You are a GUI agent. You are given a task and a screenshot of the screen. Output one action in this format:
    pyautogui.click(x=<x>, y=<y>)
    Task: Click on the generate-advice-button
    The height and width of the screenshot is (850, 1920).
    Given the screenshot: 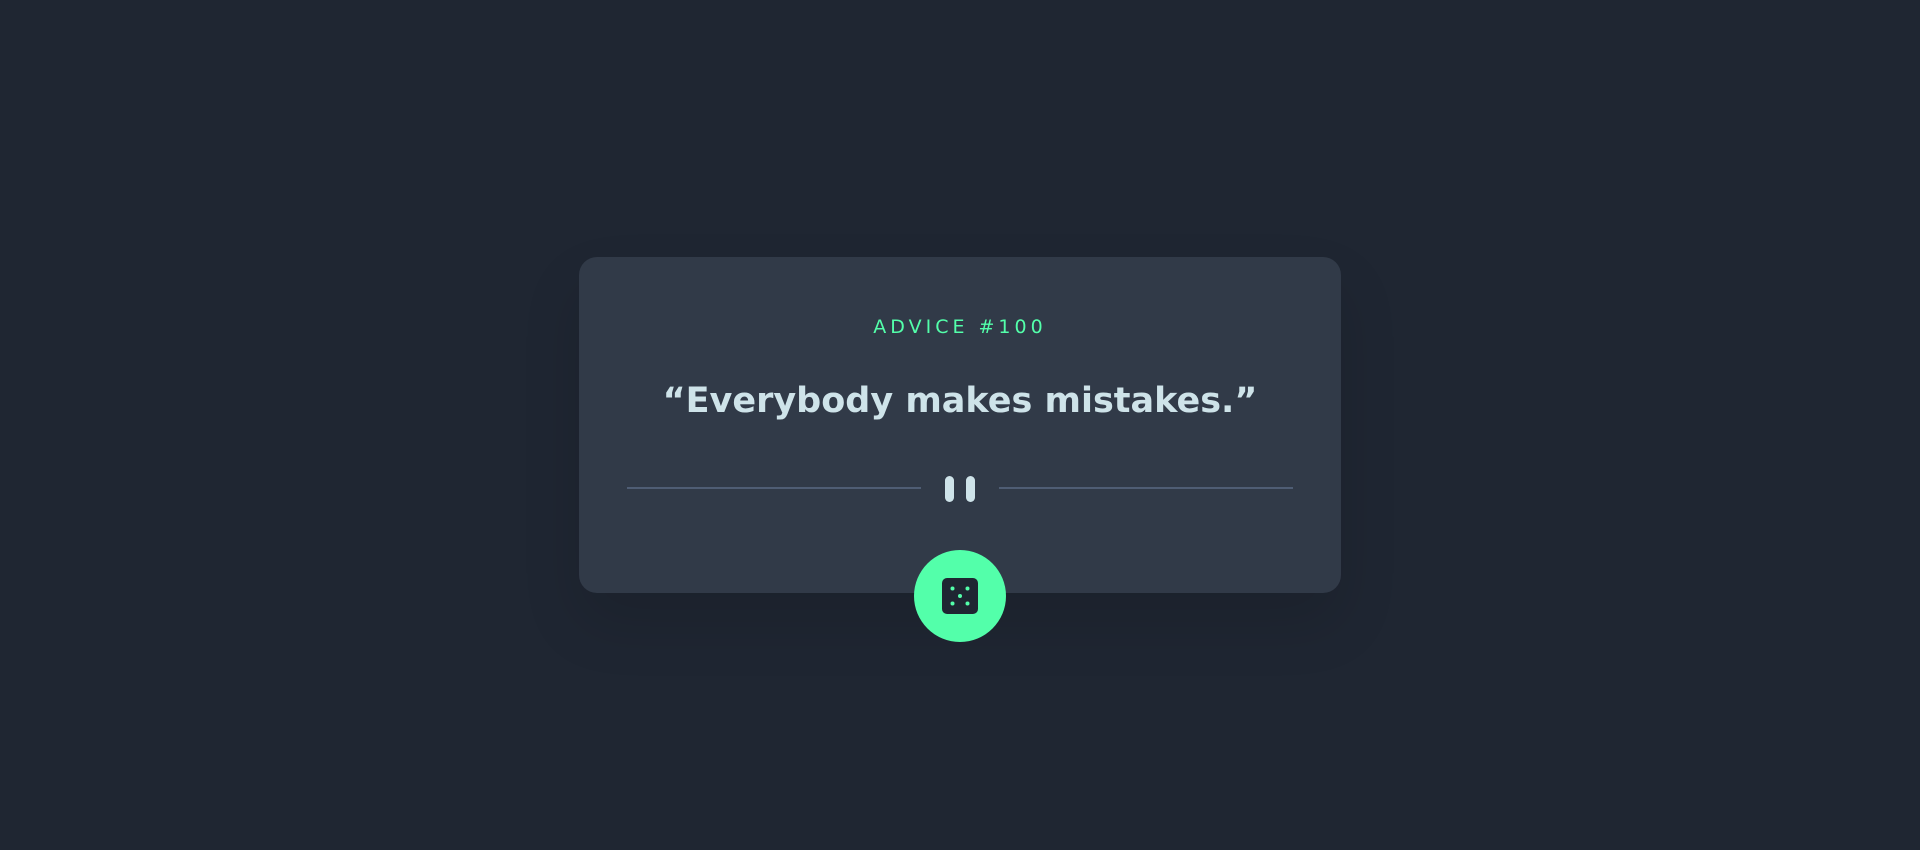 What is the action you would take?
    pyautogui.click(x=960, y=596)
    